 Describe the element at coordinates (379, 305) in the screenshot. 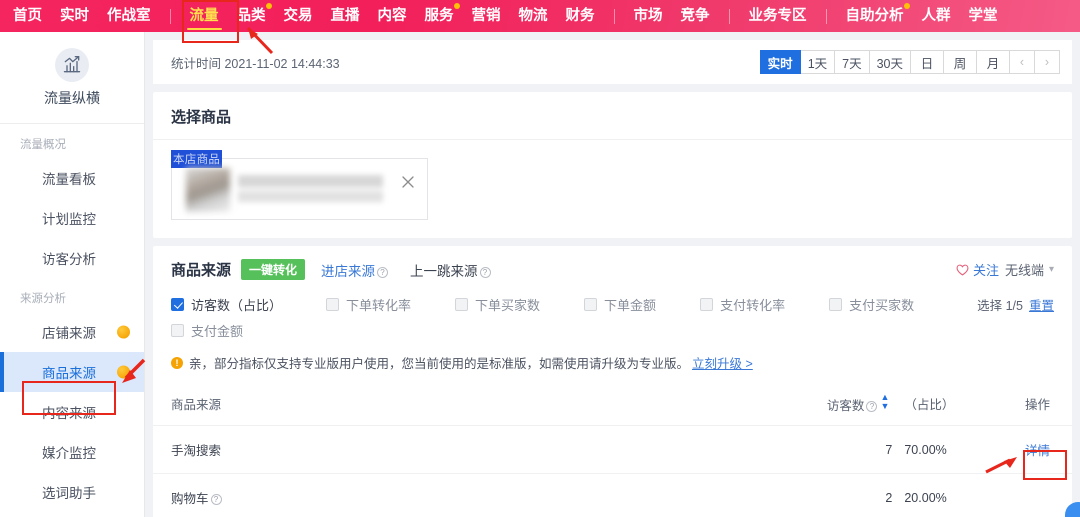

I see `checkbox-label: 下单转化率` at that location.